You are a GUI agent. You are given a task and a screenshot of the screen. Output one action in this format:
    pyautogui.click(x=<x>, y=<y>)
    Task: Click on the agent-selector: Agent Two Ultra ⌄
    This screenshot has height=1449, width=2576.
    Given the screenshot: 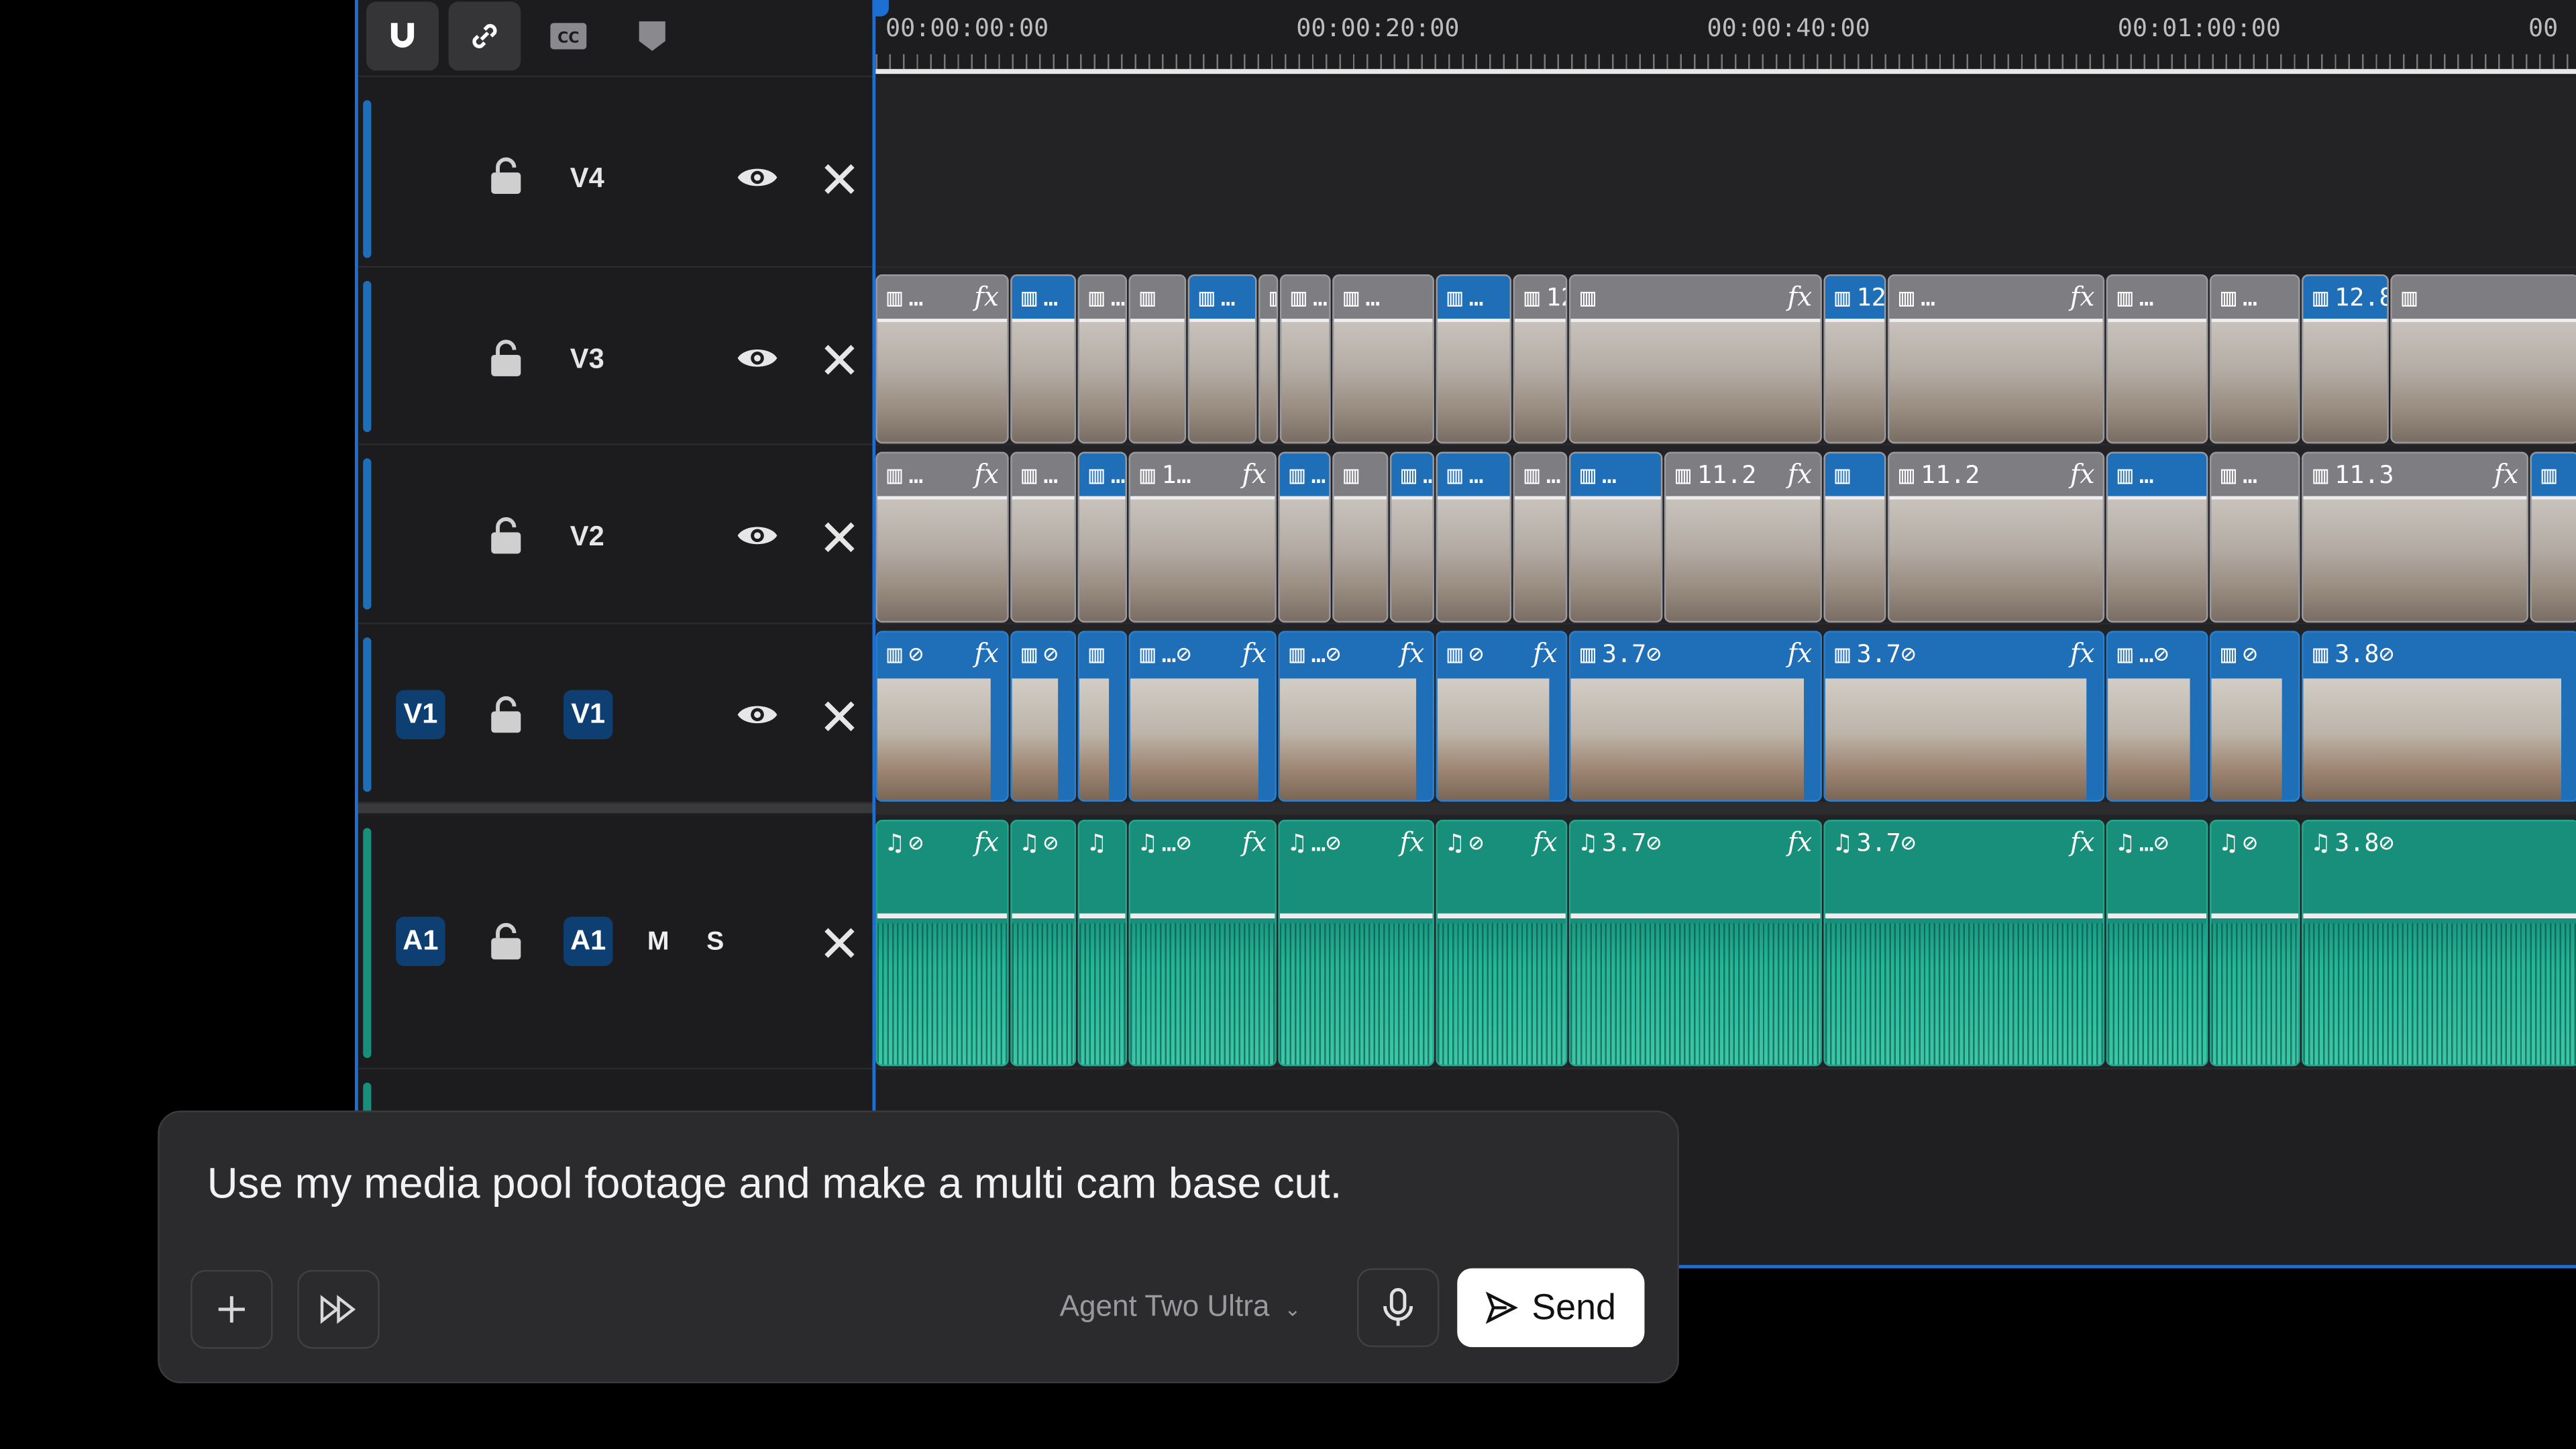 What is the action you would take?
    pyautogui.click(x=1180, y=1306)
    